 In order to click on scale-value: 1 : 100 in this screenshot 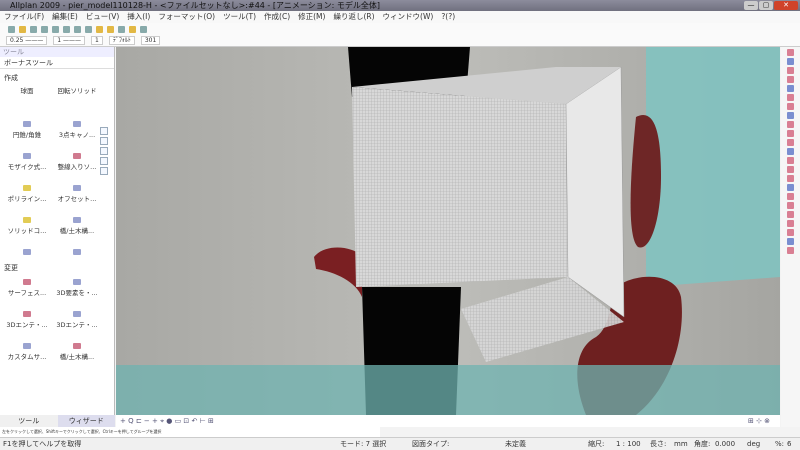, I will do `click(628, 444)`.